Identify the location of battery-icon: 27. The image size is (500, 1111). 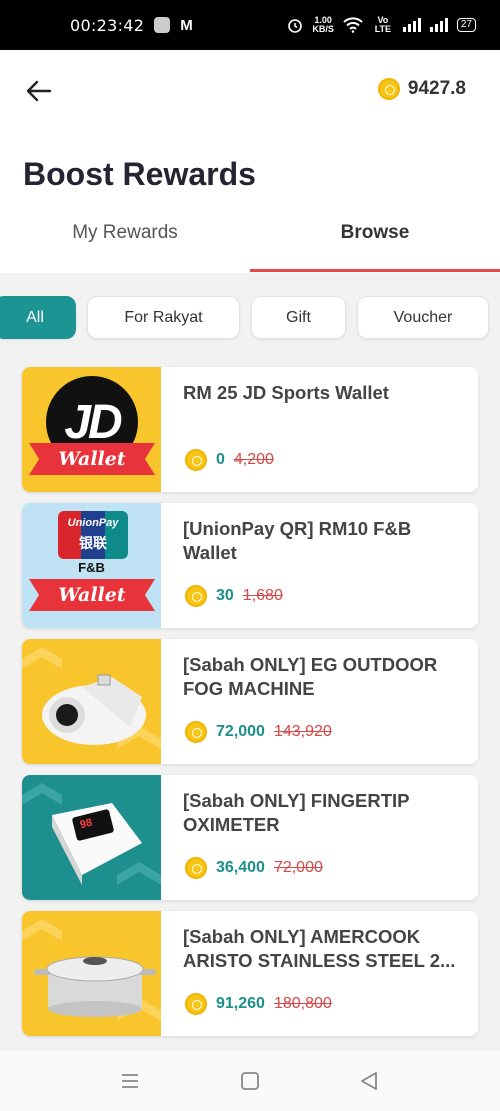
(466, 25).